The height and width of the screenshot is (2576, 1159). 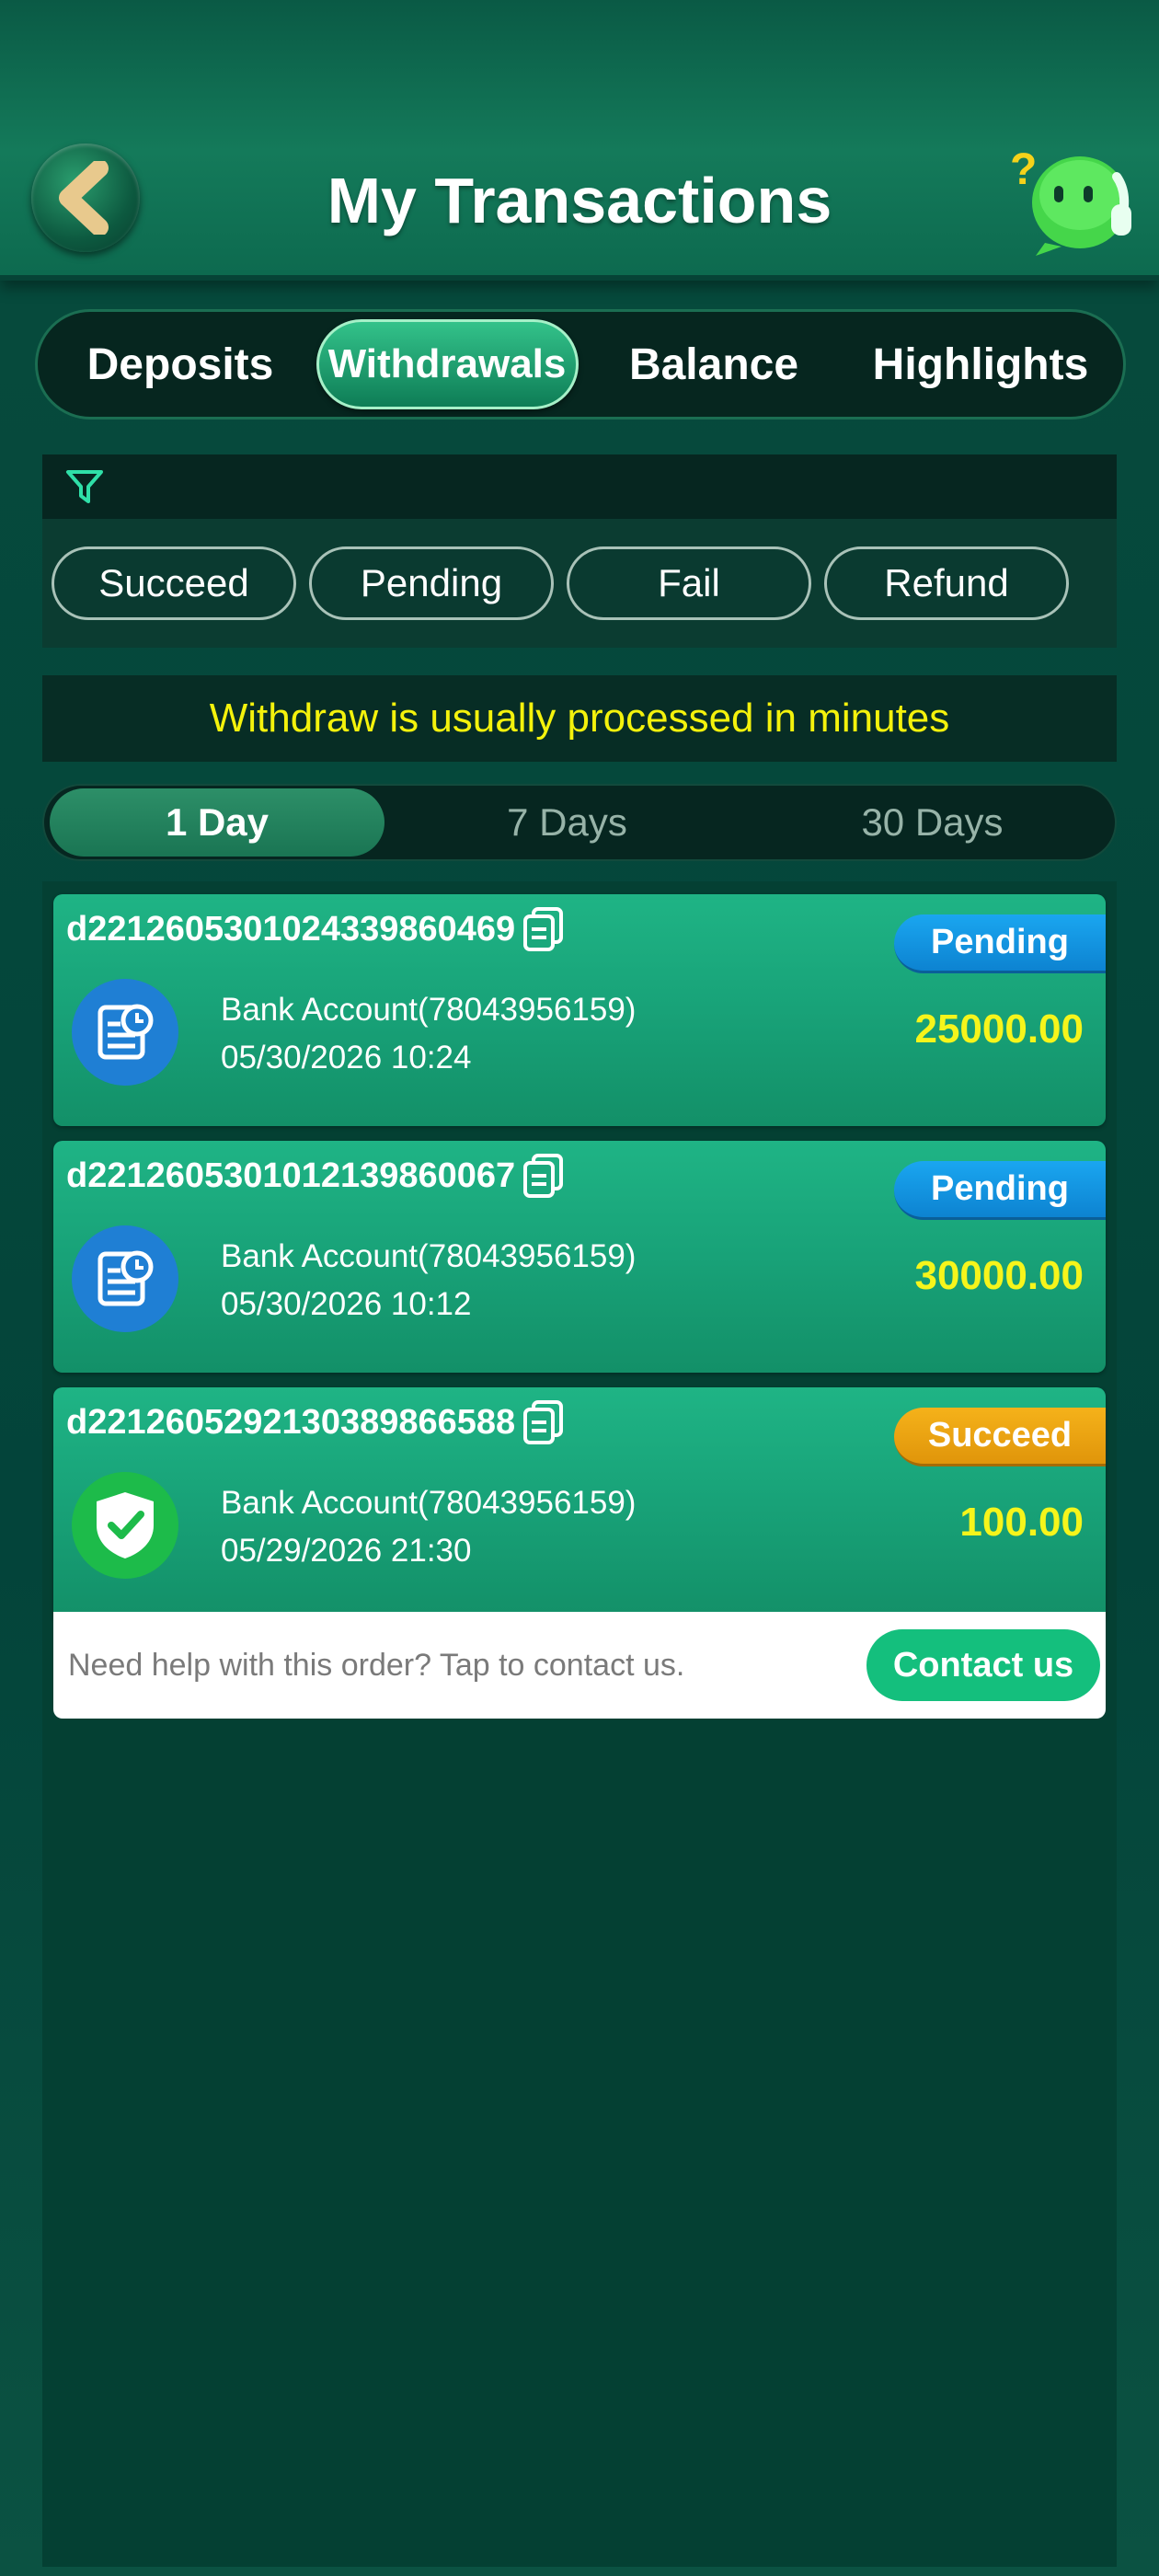 What do you see at coordinates (291, 1175) in the screenshot?
I see `order-id-text: d2212605301012139860067` at bounding box center [291, 1175].